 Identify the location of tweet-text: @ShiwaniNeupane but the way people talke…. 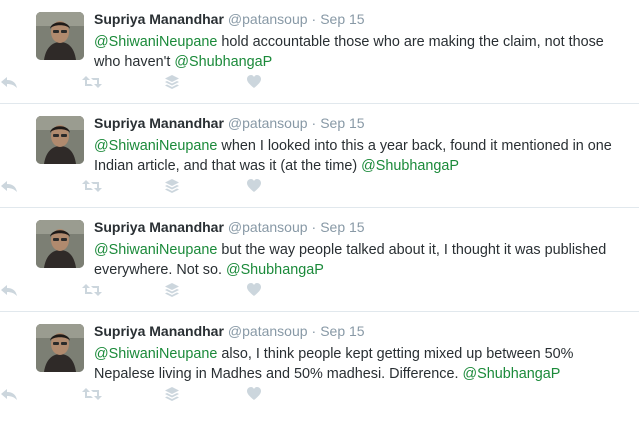
(361, 260).